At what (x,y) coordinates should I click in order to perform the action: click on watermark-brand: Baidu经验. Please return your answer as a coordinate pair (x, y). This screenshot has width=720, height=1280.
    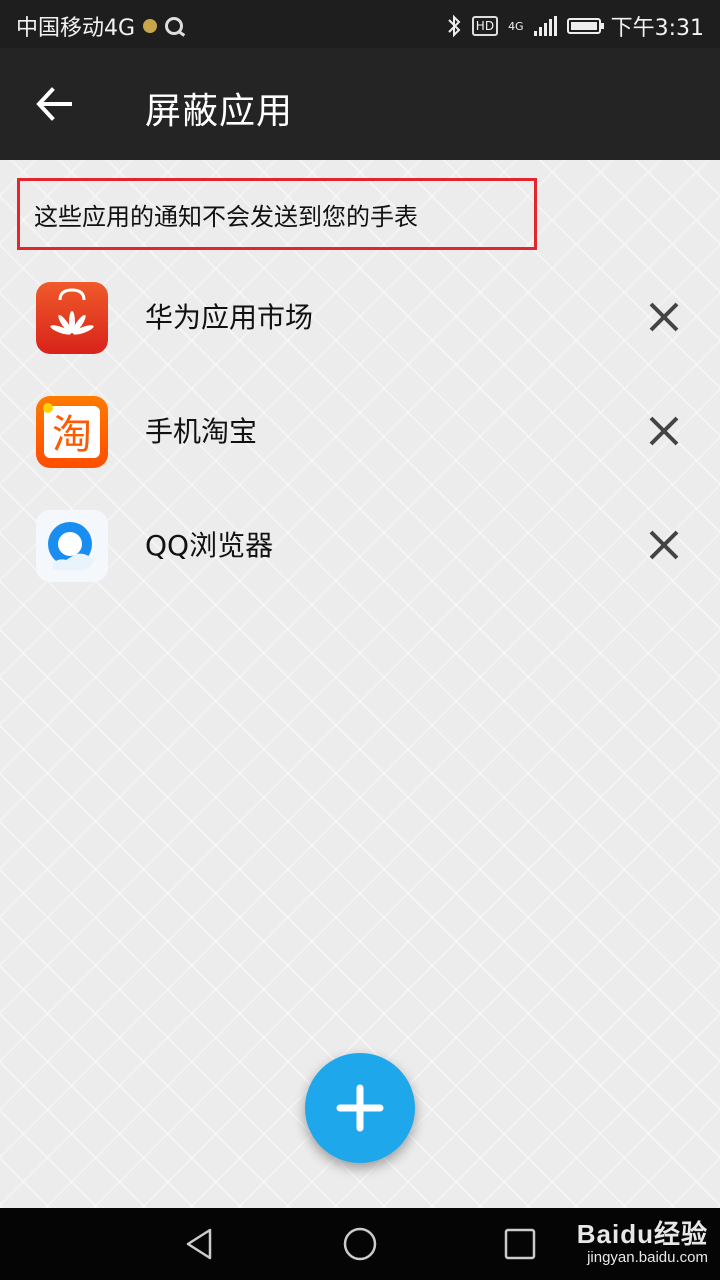
    Looking at the image, I should click on (642, 1234).